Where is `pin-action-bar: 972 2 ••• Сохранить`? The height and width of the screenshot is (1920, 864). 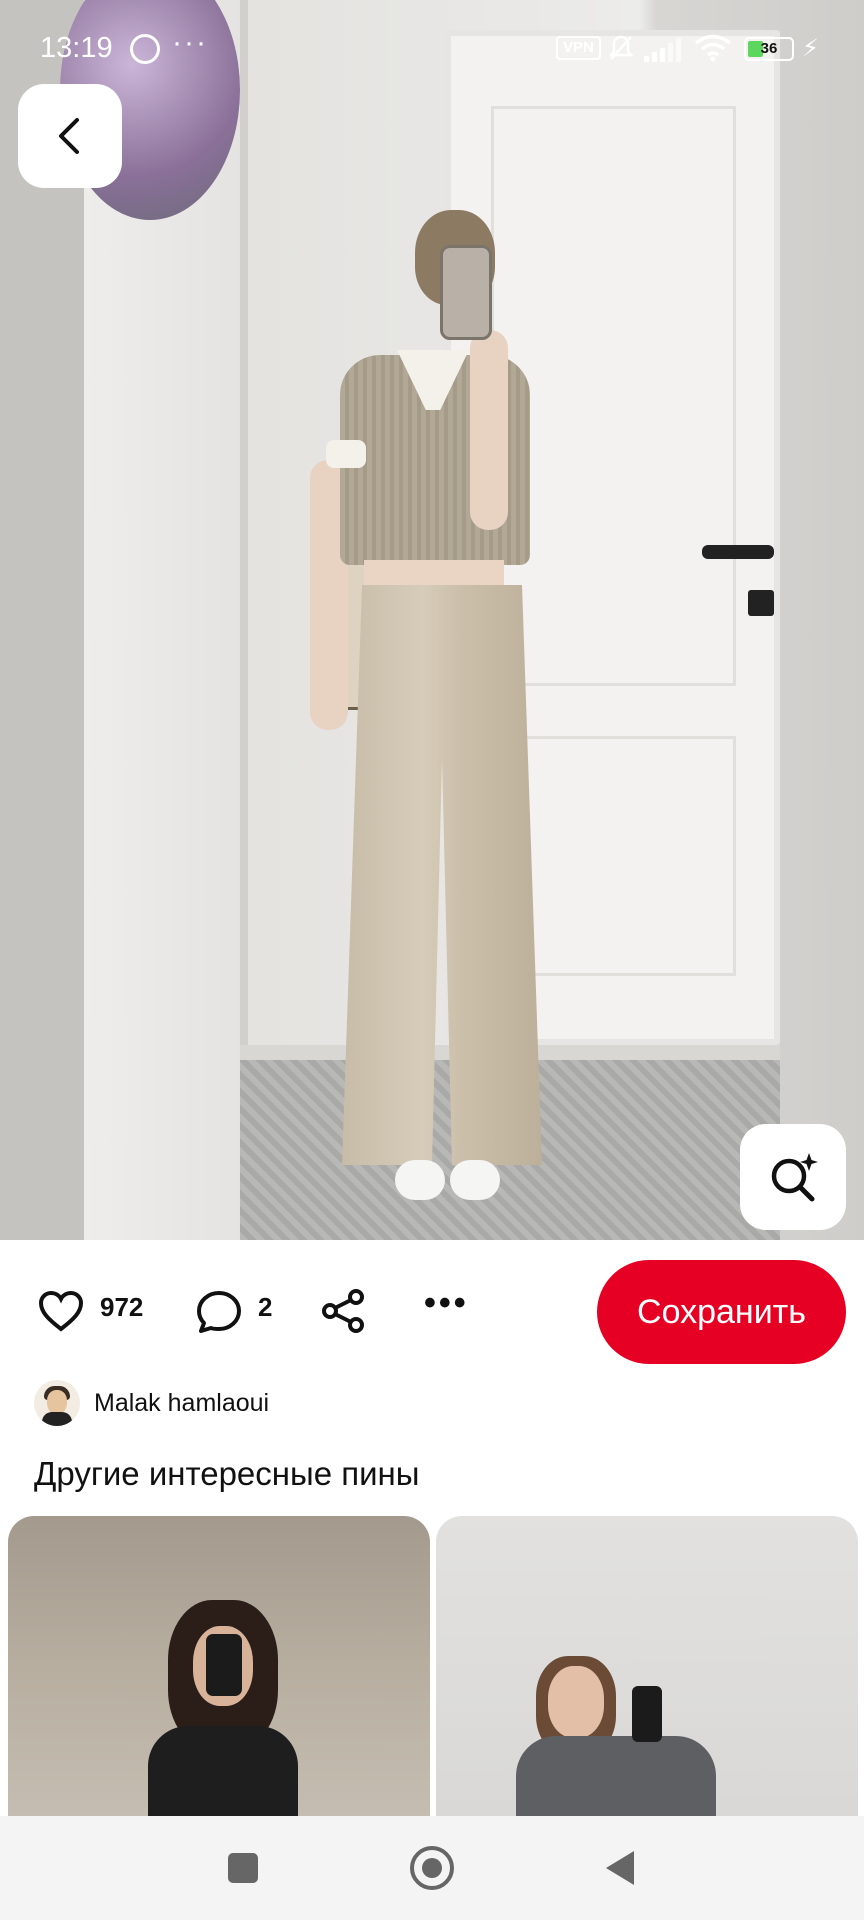
pin-action-bar: 972 2 ••• Сохранить is located at coordinates (432, 1310).